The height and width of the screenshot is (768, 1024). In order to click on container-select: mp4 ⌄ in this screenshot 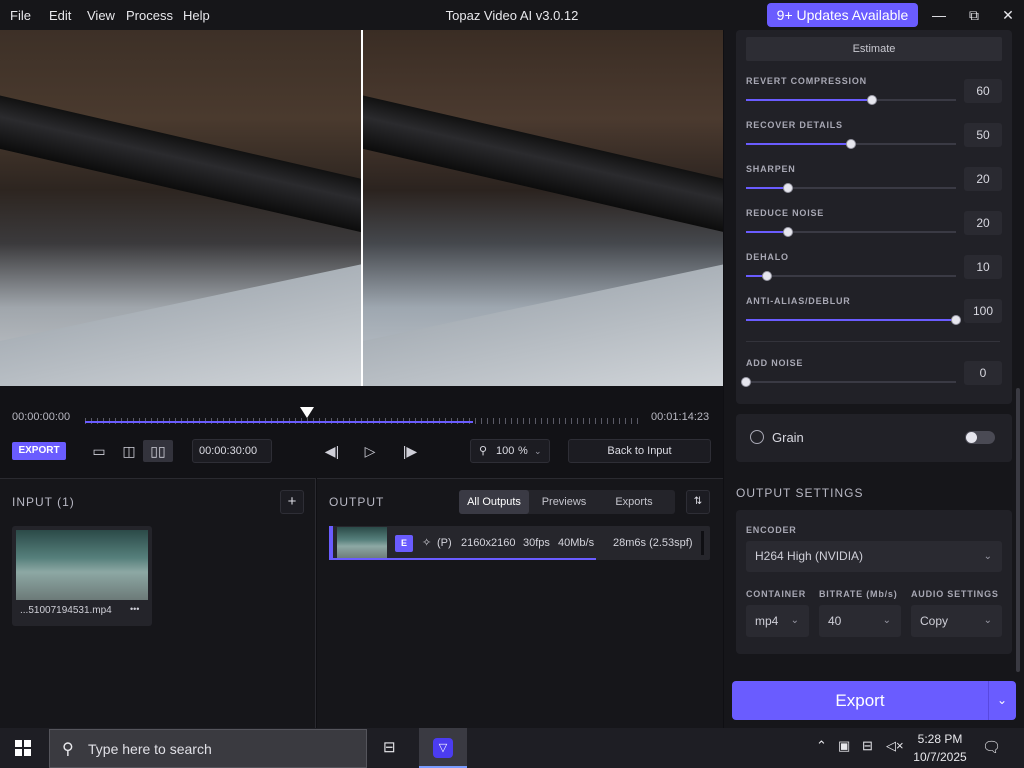, I will do `click(777, 621)`.